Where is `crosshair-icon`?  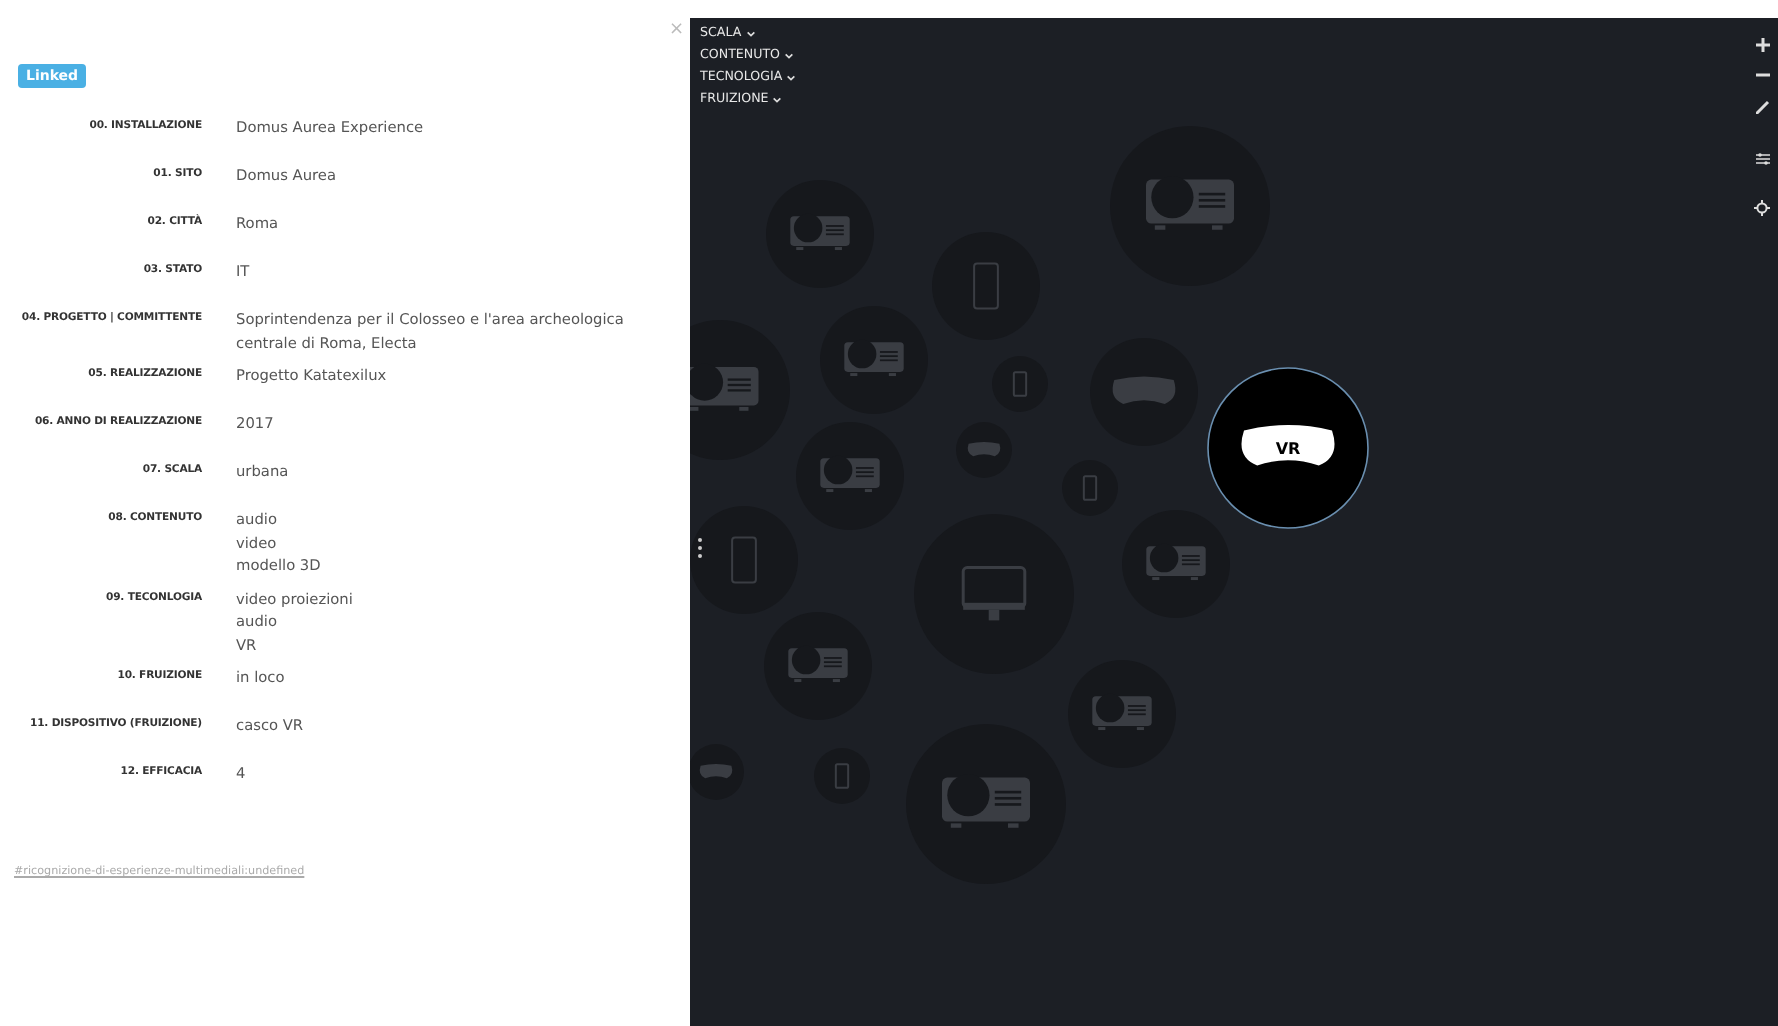
crosshair-icon is located at coordinates (1762, 208).